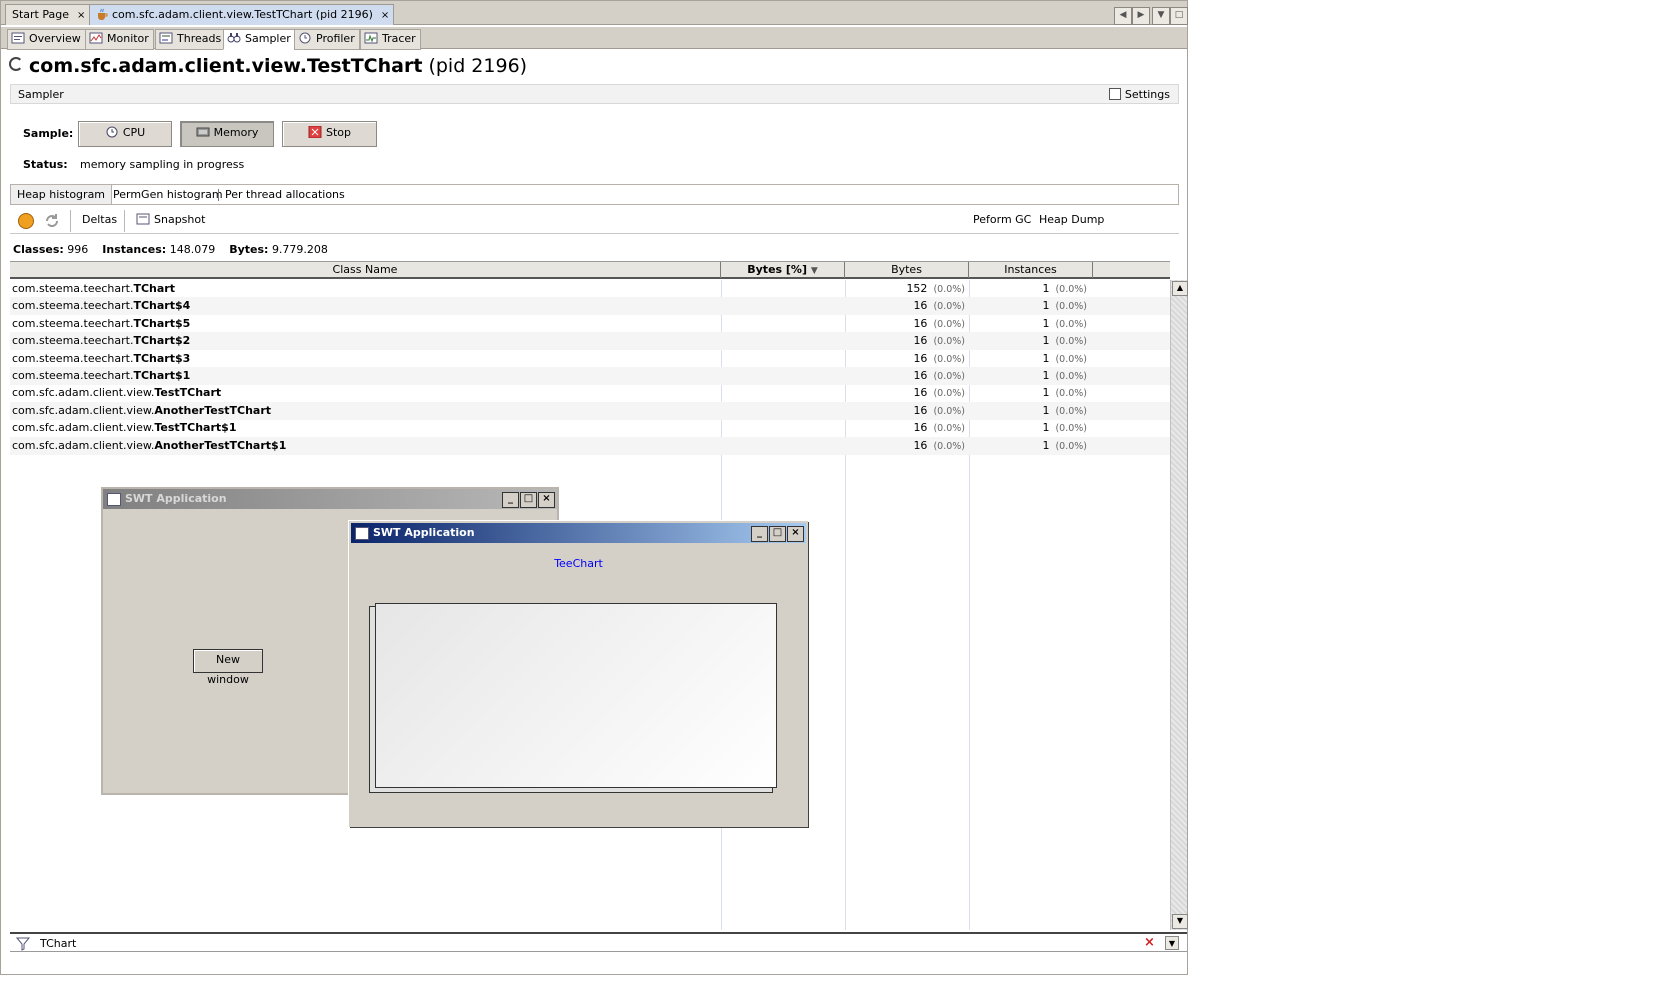 The image size is (1679, 981). Describe the element at coordinates (55, 38) in the screenshot. I see `tab-label: Overview` at that location.